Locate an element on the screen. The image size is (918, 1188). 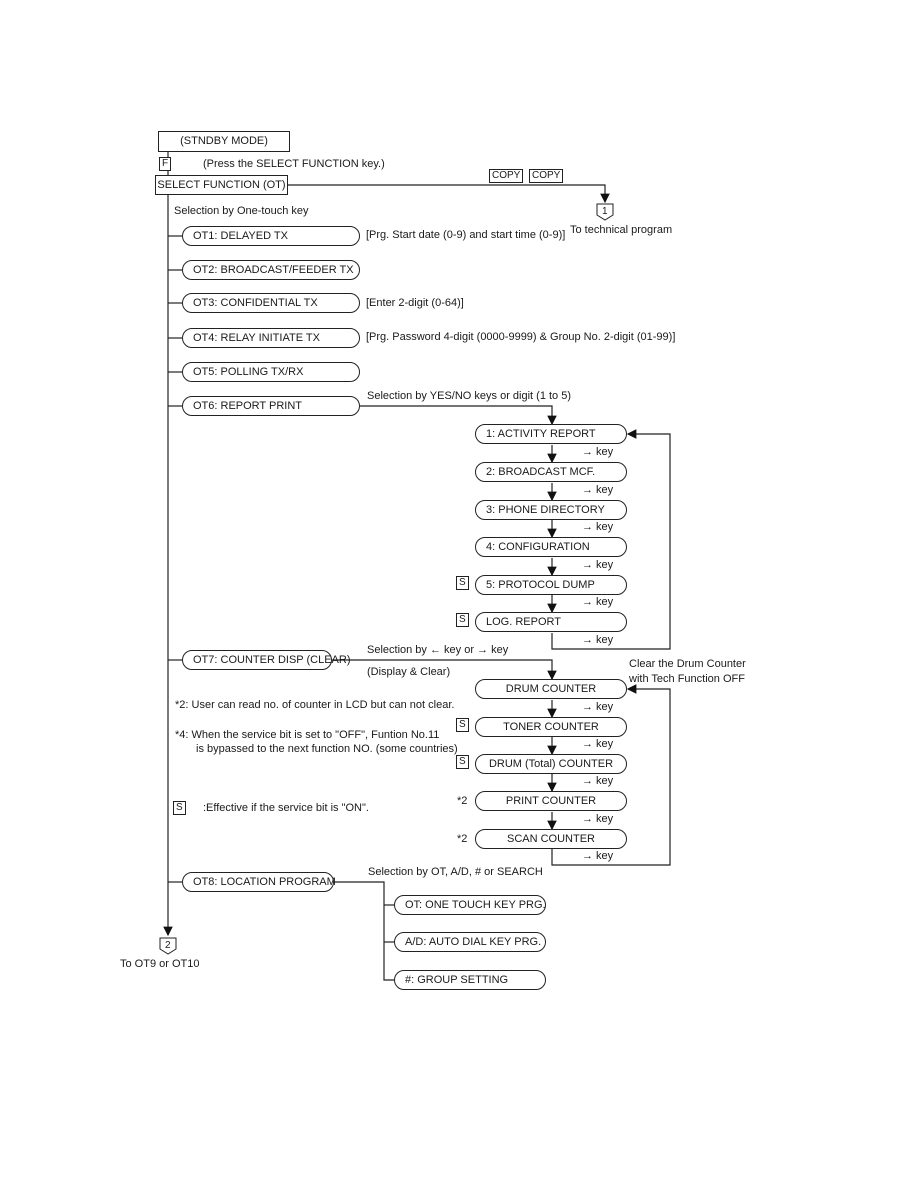
drum-clear-note-2: with Tech Function OFF is located at coordinates (687, 679).